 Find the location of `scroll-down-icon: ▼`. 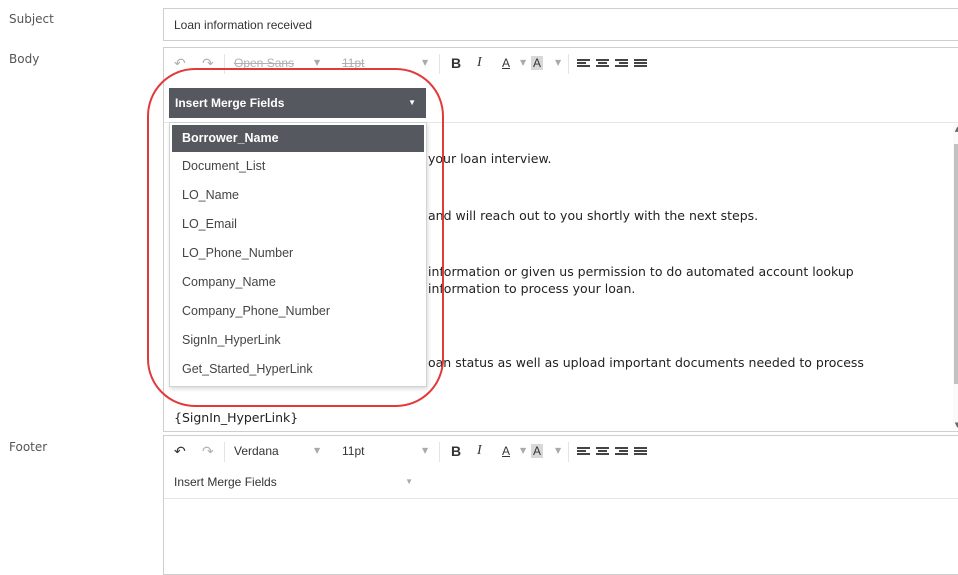

scroll-down-icon: ▼ is located at coordinates (955, 425).